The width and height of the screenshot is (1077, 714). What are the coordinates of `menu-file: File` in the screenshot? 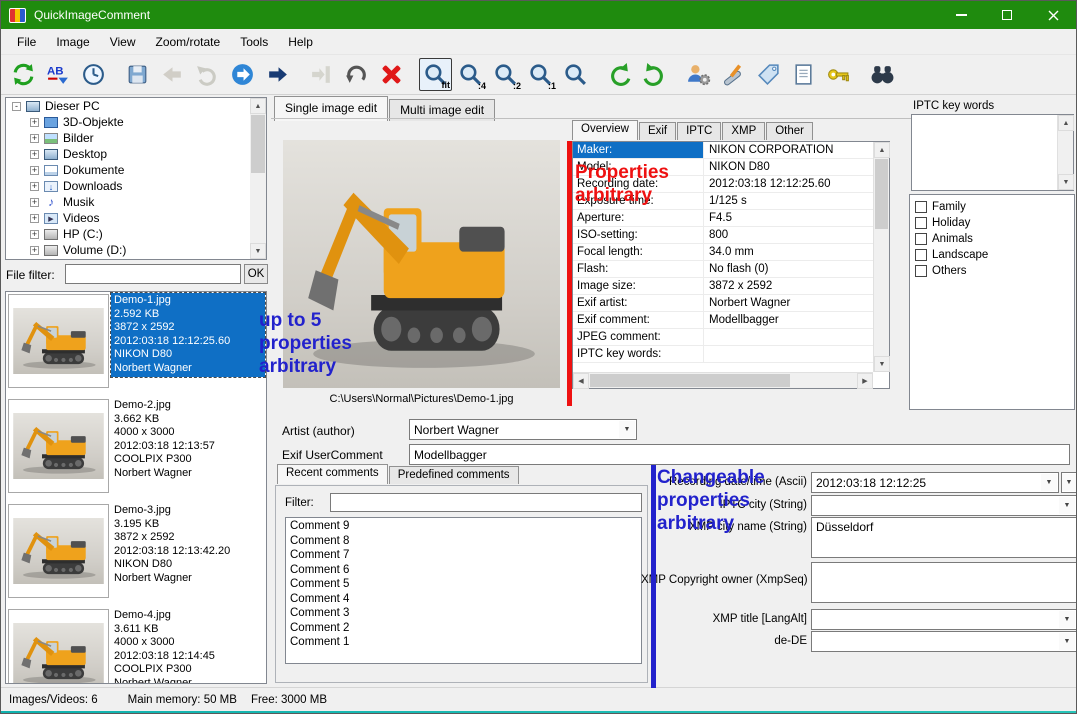 It's located at (26, 42).